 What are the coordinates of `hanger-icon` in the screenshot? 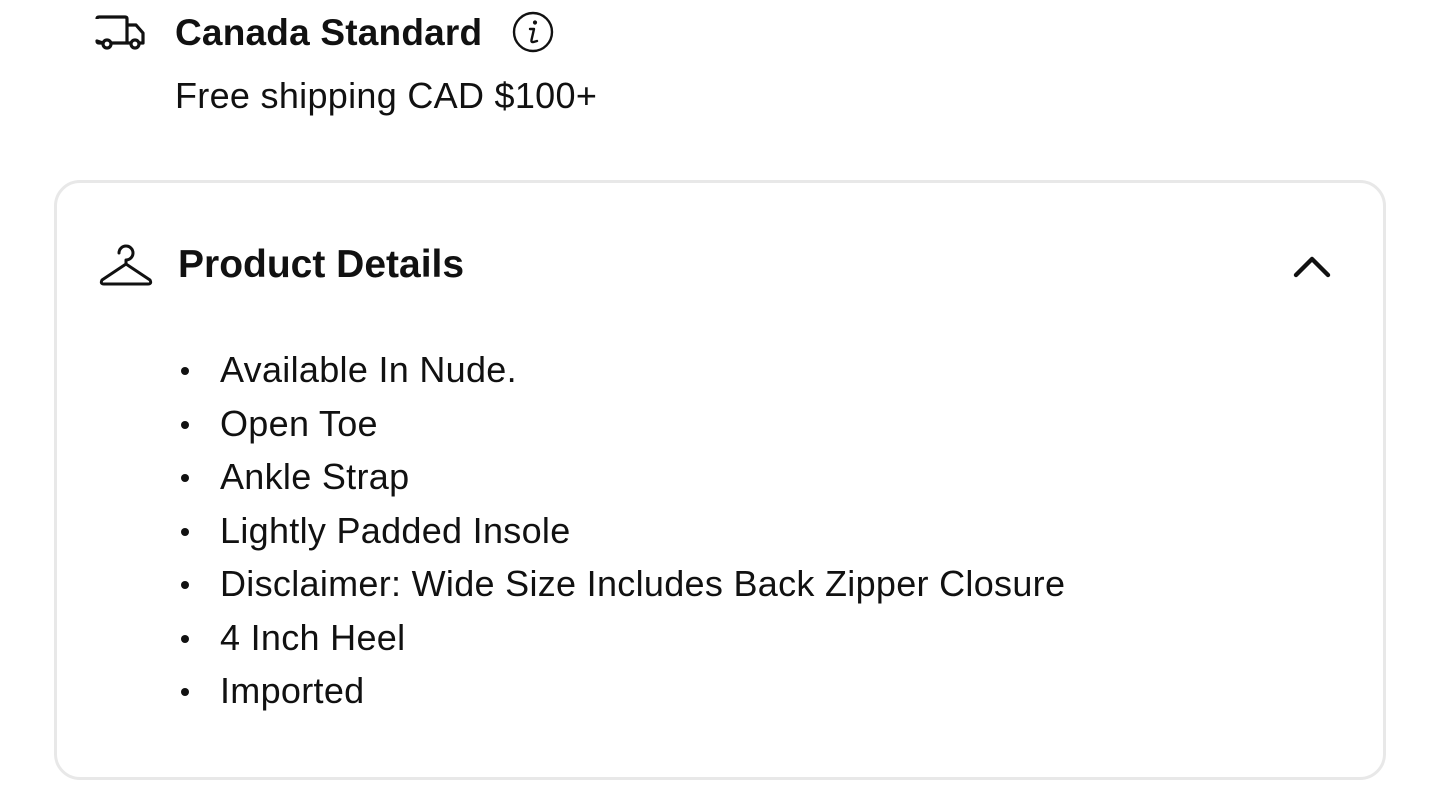 It's located at (126, 265).